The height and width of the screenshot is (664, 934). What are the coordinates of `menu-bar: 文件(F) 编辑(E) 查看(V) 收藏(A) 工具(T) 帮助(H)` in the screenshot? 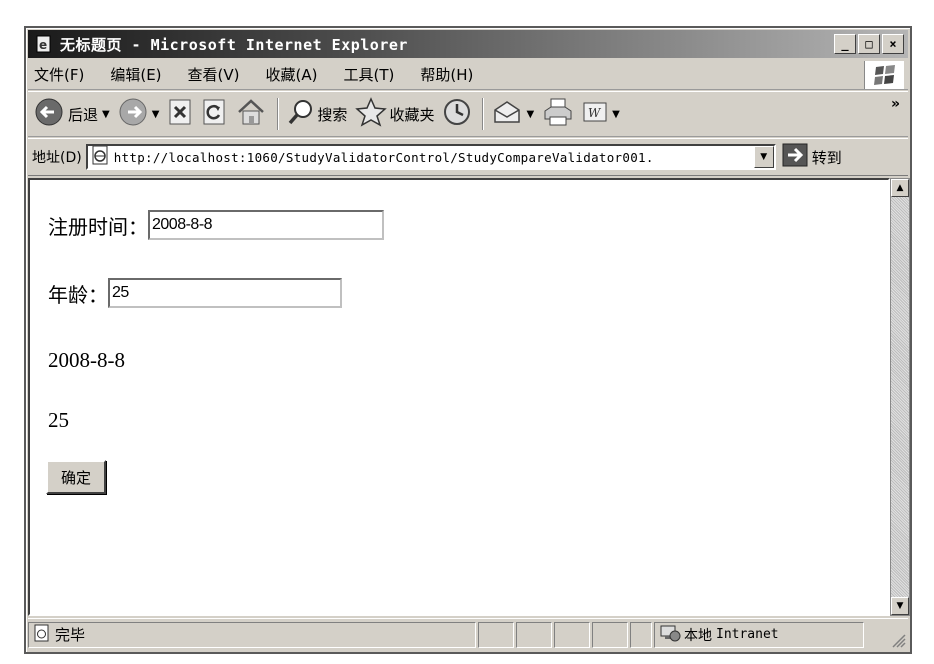 It's located at (468, 75).